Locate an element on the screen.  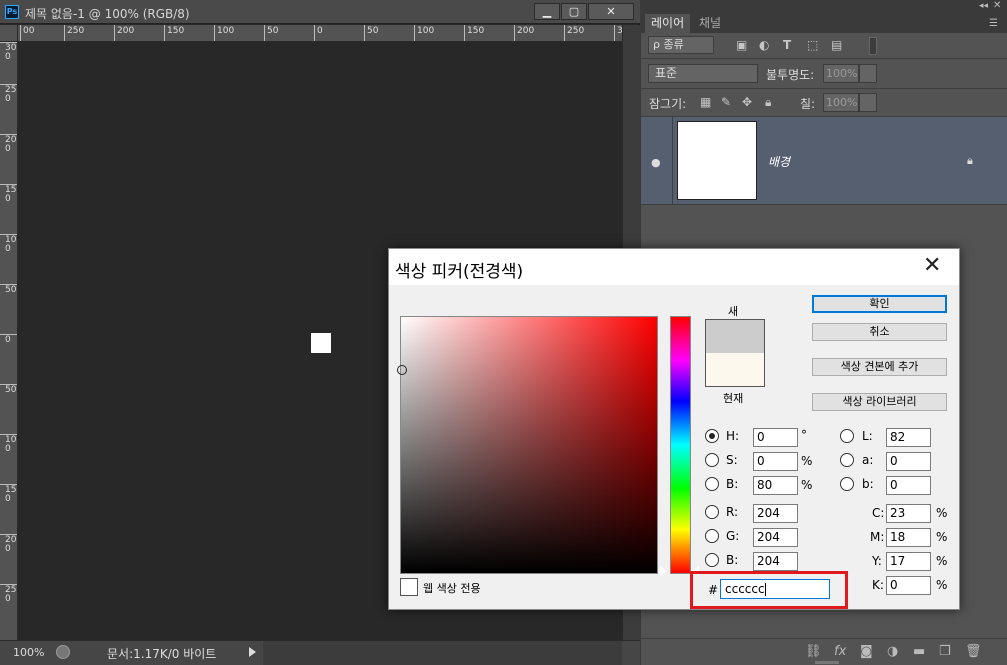
tab-channels: 채널 is located at coordinates (710, 23).